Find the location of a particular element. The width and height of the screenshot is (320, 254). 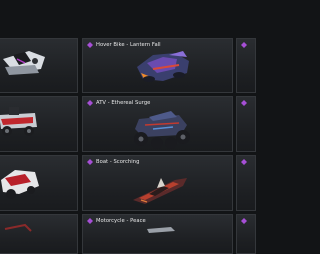

vehicle-thumbnail-boat is located at coordinates (160, 191).